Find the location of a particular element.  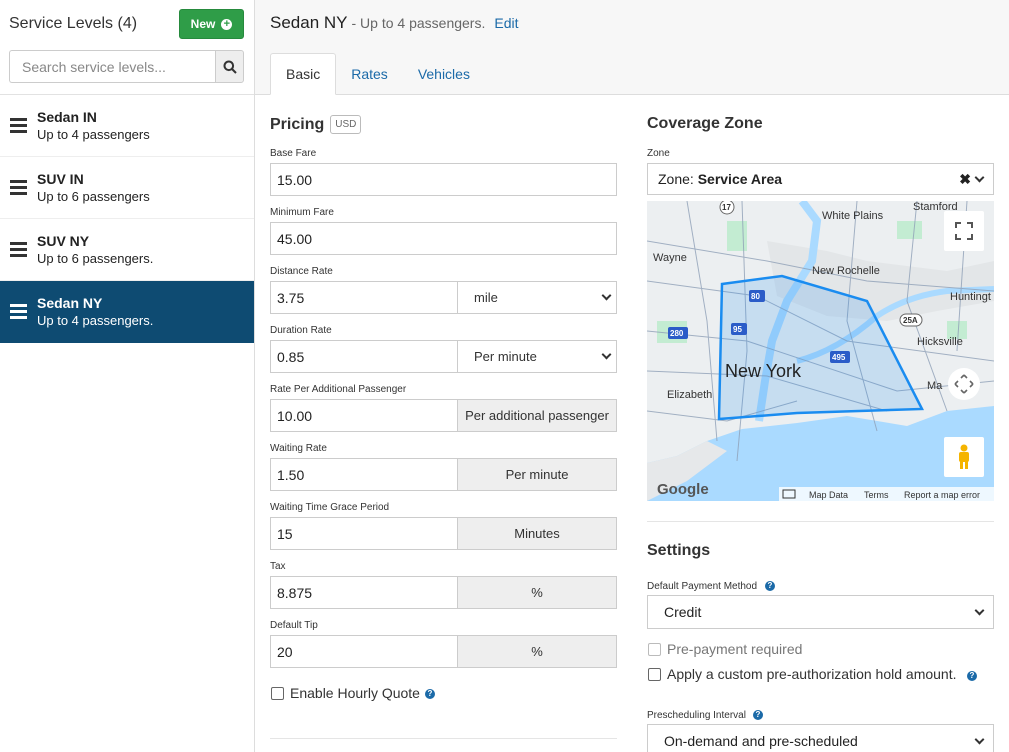

map-data-link: Map Data is located at coordinates (828, 495).